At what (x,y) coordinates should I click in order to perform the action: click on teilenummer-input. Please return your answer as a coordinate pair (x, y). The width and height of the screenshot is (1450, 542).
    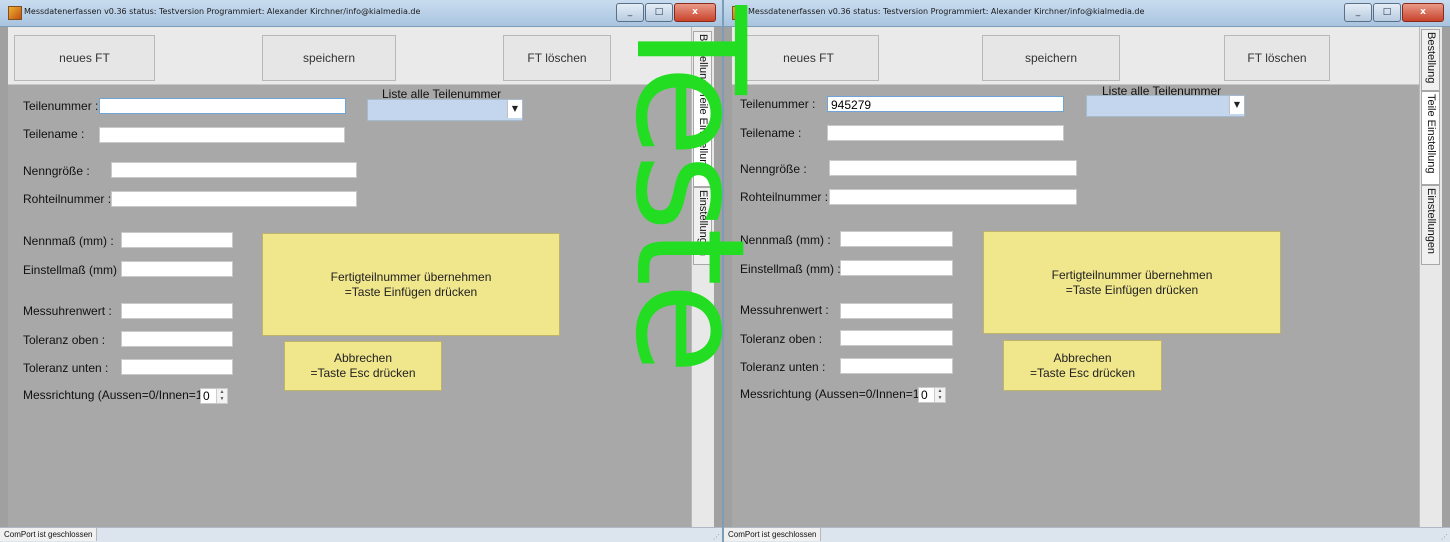
    Looking at the image, I should click on (222, 106).